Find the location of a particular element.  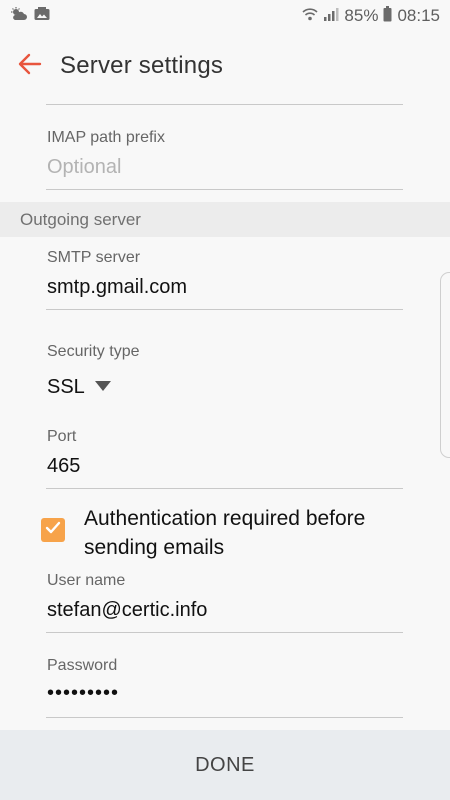

password-label: Password is located at coordinates (82, 665).